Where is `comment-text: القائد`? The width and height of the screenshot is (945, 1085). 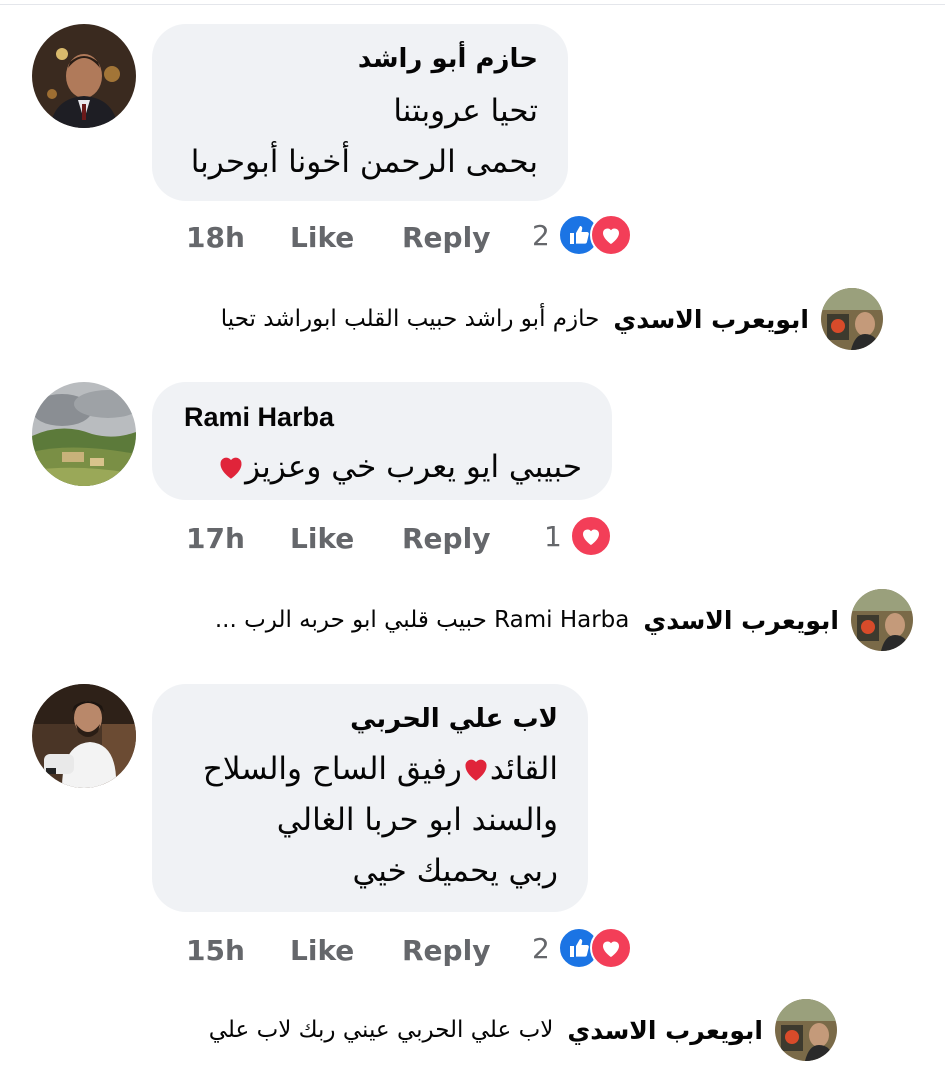
comment-text: القائد is located at coordinates (523, 769).